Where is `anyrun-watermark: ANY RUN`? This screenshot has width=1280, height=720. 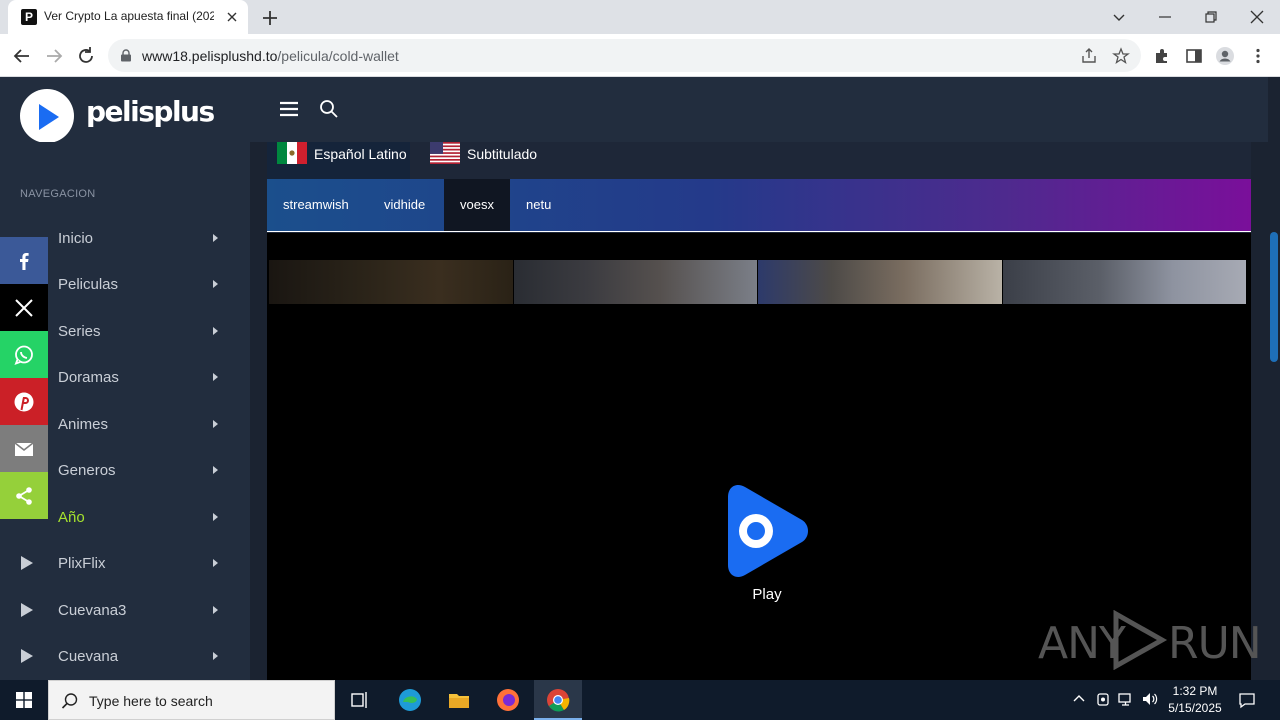
anyrun-watermark: ANY RUN is located at coordinates (1150, 641).